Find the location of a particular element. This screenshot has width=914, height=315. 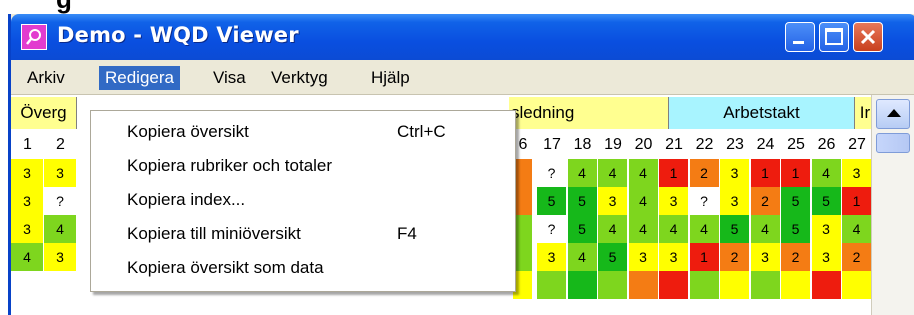

menu-verktyg: Verktyg is located at coordinates (299, 78).